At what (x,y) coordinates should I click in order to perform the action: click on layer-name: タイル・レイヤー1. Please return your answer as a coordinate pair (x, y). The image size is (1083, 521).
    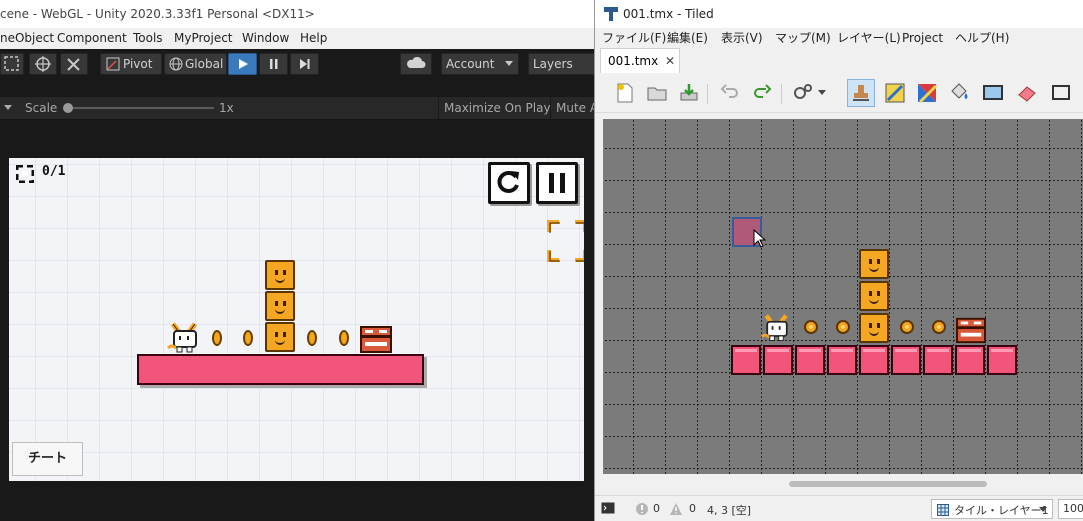
    Looking at the image, I should click on (1001, 510).